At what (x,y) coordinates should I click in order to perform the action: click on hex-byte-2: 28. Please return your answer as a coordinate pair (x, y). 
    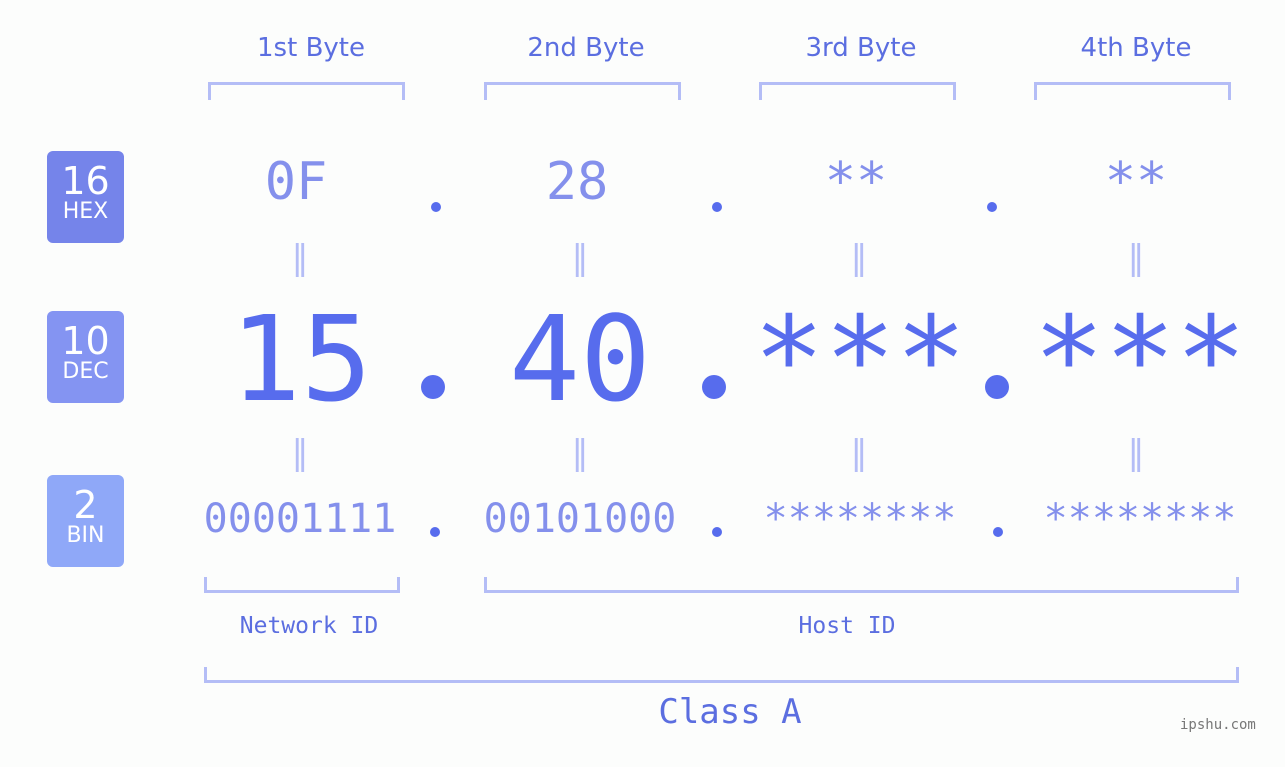
    Looking at the image, I should click on (577, 182).